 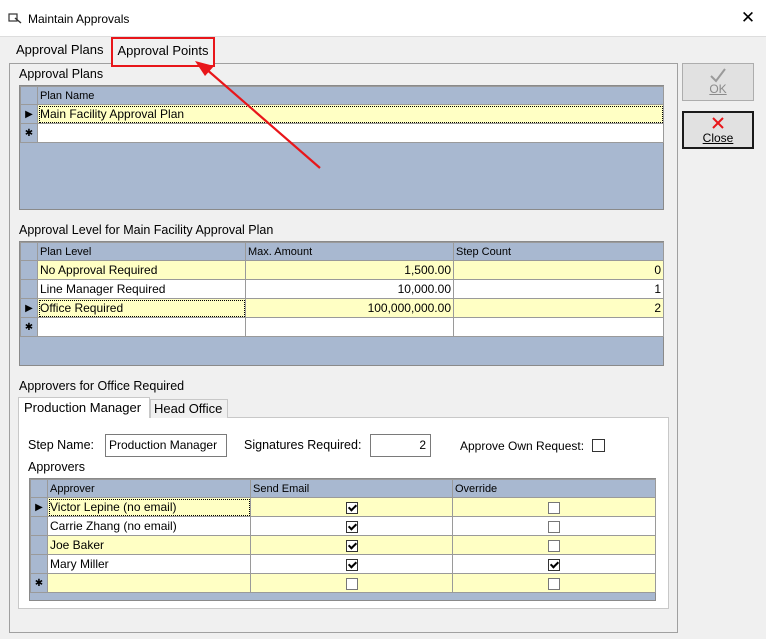 What do you see at coordinates (258, 115) in the screenshot?
I see `annotation-arrow-icon` at bounding box center [258, 115].